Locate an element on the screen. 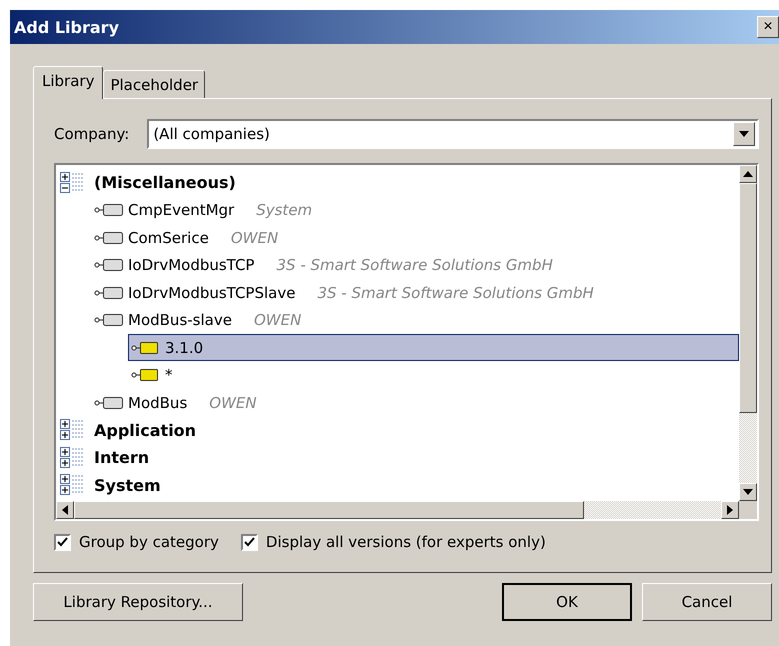 Image resolution: width=779 pixels, height=646 pixels. company-label: Company: is located at coordinates (92, 134).